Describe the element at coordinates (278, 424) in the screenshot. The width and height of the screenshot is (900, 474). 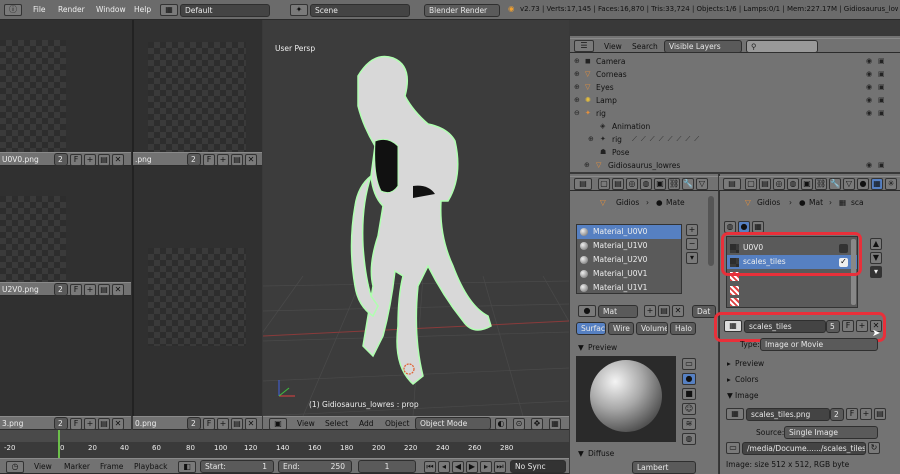
I see `editor-type-3d-icon: ▣` at that location.